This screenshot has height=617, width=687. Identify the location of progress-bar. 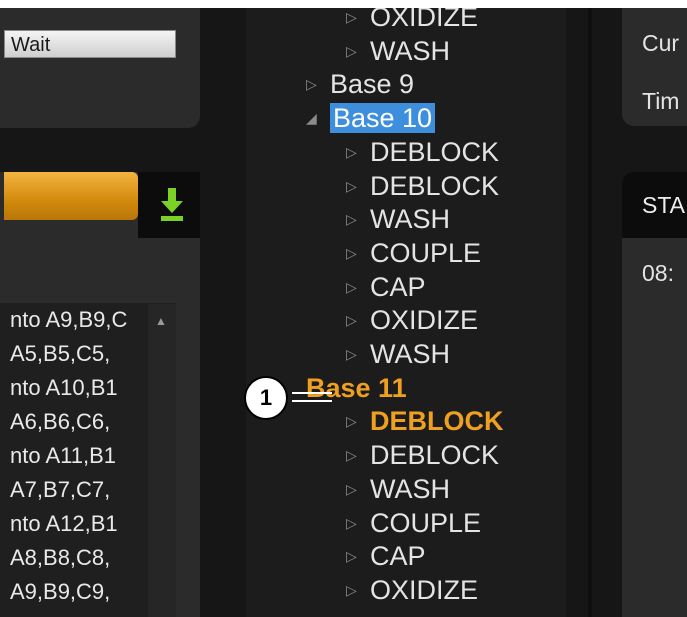
(71, 196).